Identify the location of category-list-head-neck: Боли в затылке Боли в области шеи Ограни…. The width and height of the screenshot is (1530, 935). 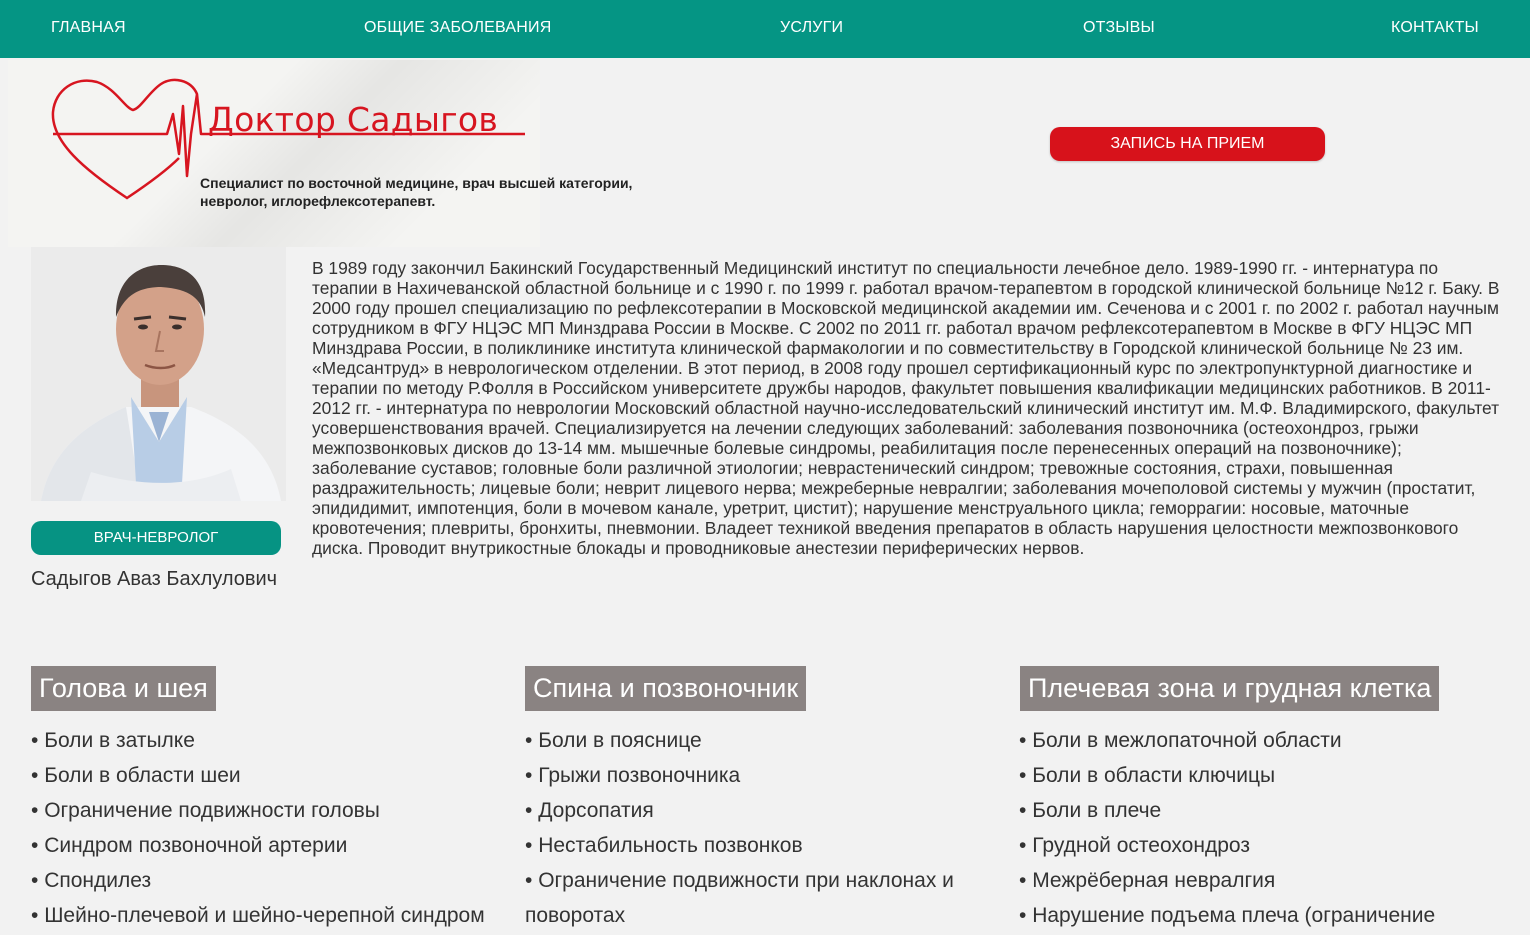
(271, 828).